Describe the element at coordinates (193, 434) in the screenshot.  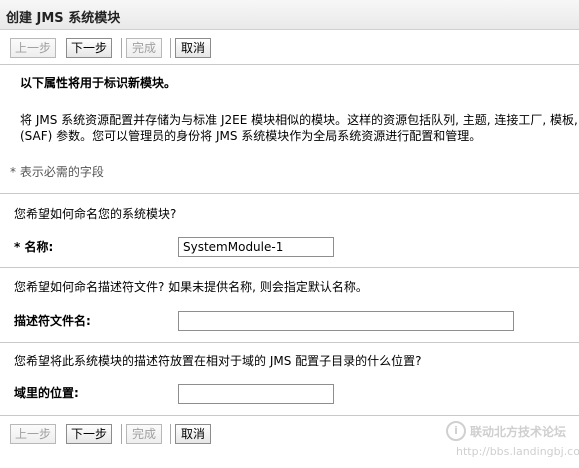
I see `cancel-button-bottom: 取消` at that location.